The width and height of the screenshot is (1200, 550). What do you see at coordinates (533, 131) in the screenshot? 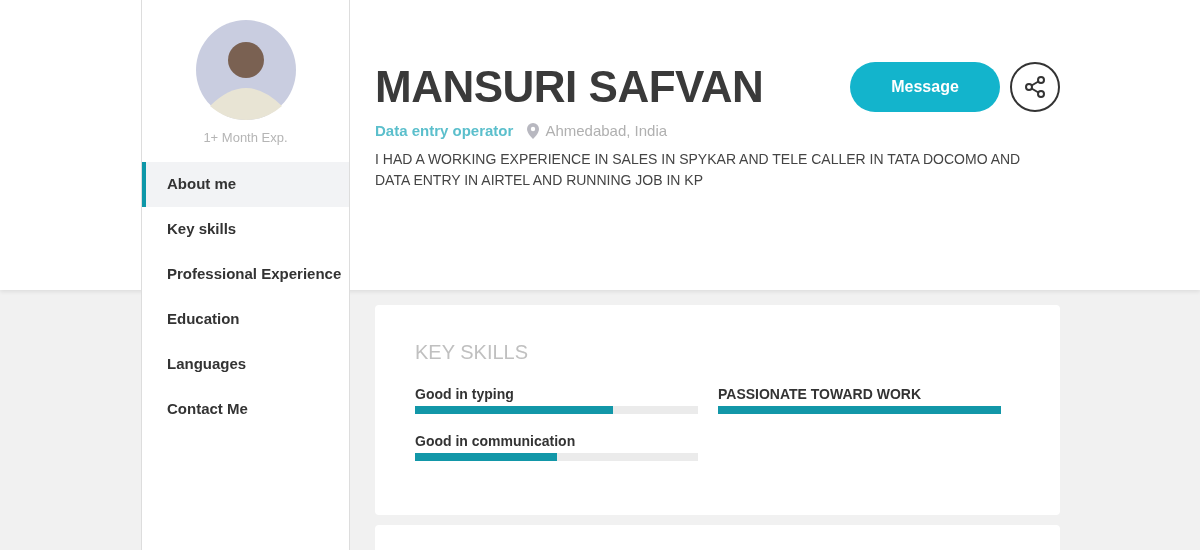
I see `location-pin-icon` at bounding box center [533, 131].